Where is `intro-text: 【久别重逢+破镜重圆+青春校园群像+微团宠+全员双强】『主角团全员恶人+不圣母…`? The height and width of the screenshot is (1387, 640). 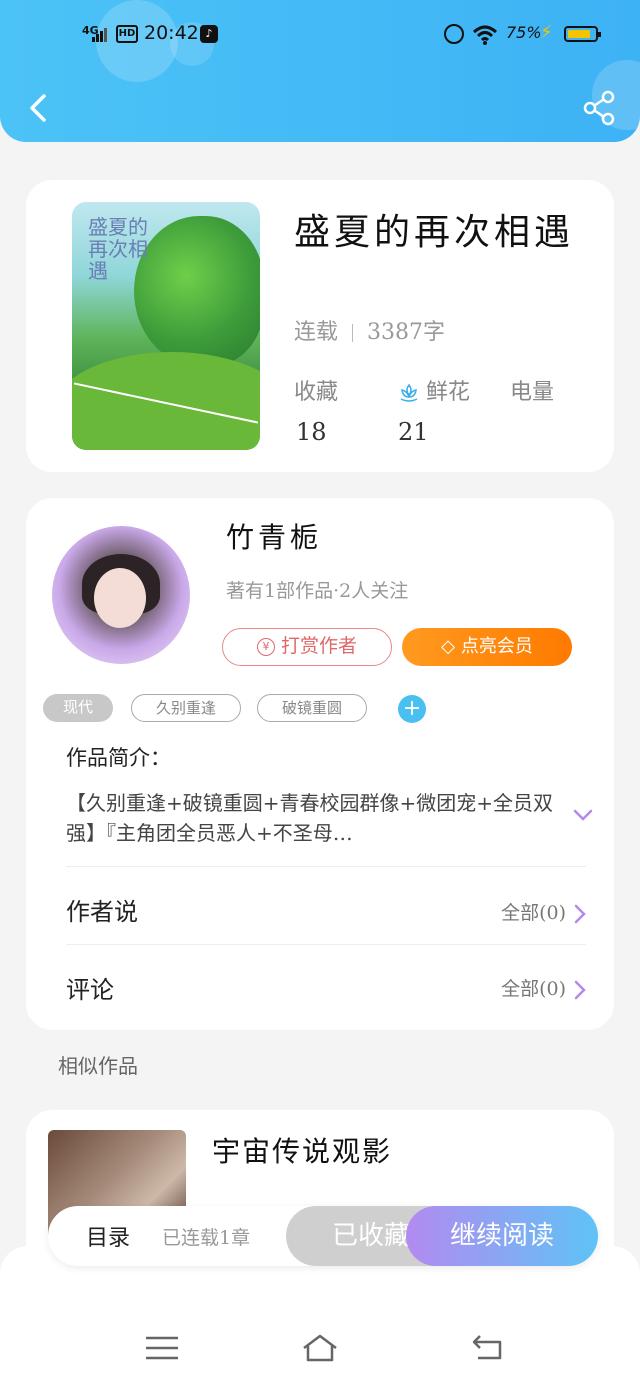
intro-text: 【久别重逢+破镜重圆+青春校园群像+微团宠+全员双强】『主角团全员恶人+不圣母… is located at coordinates (311, 818).